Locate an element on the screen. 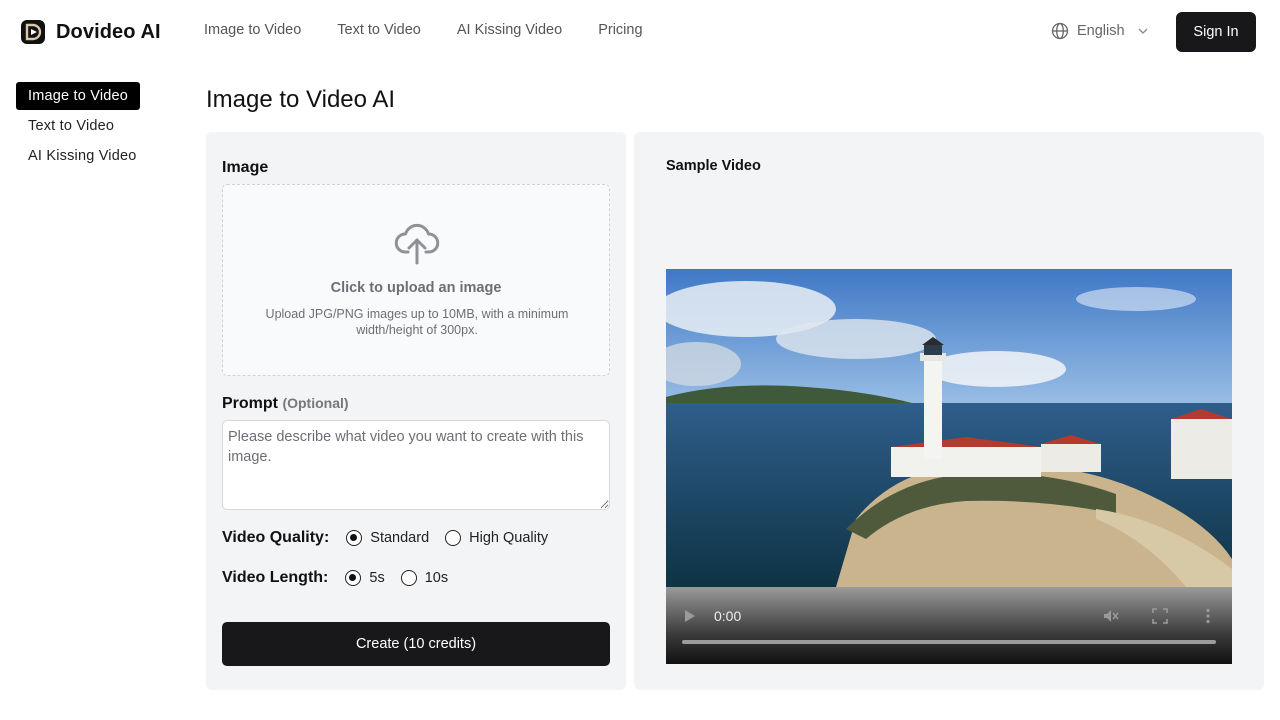  length-10s-label: 10s is located at coordinates (436, 578).